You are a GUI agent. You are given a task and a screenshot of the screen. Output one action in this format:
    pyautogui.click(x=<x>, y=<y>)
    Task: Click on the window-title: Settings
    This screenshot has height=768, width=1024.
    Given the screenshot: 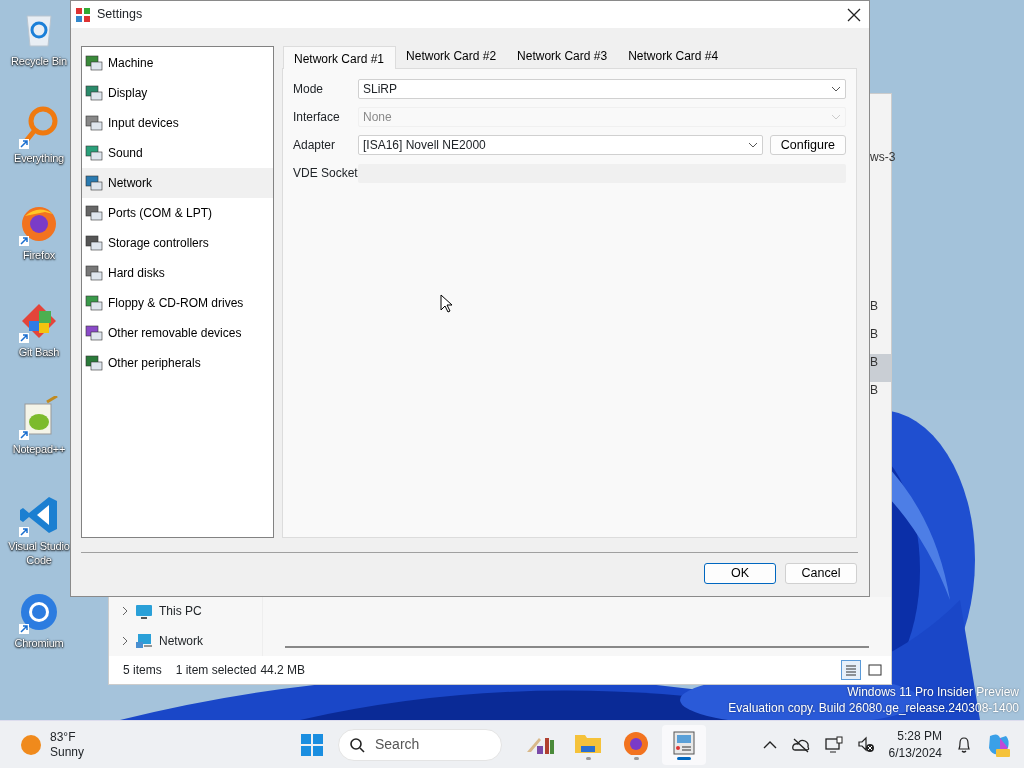 What is the action you would take?
    pyautogui.click(x=120, y=15)
    